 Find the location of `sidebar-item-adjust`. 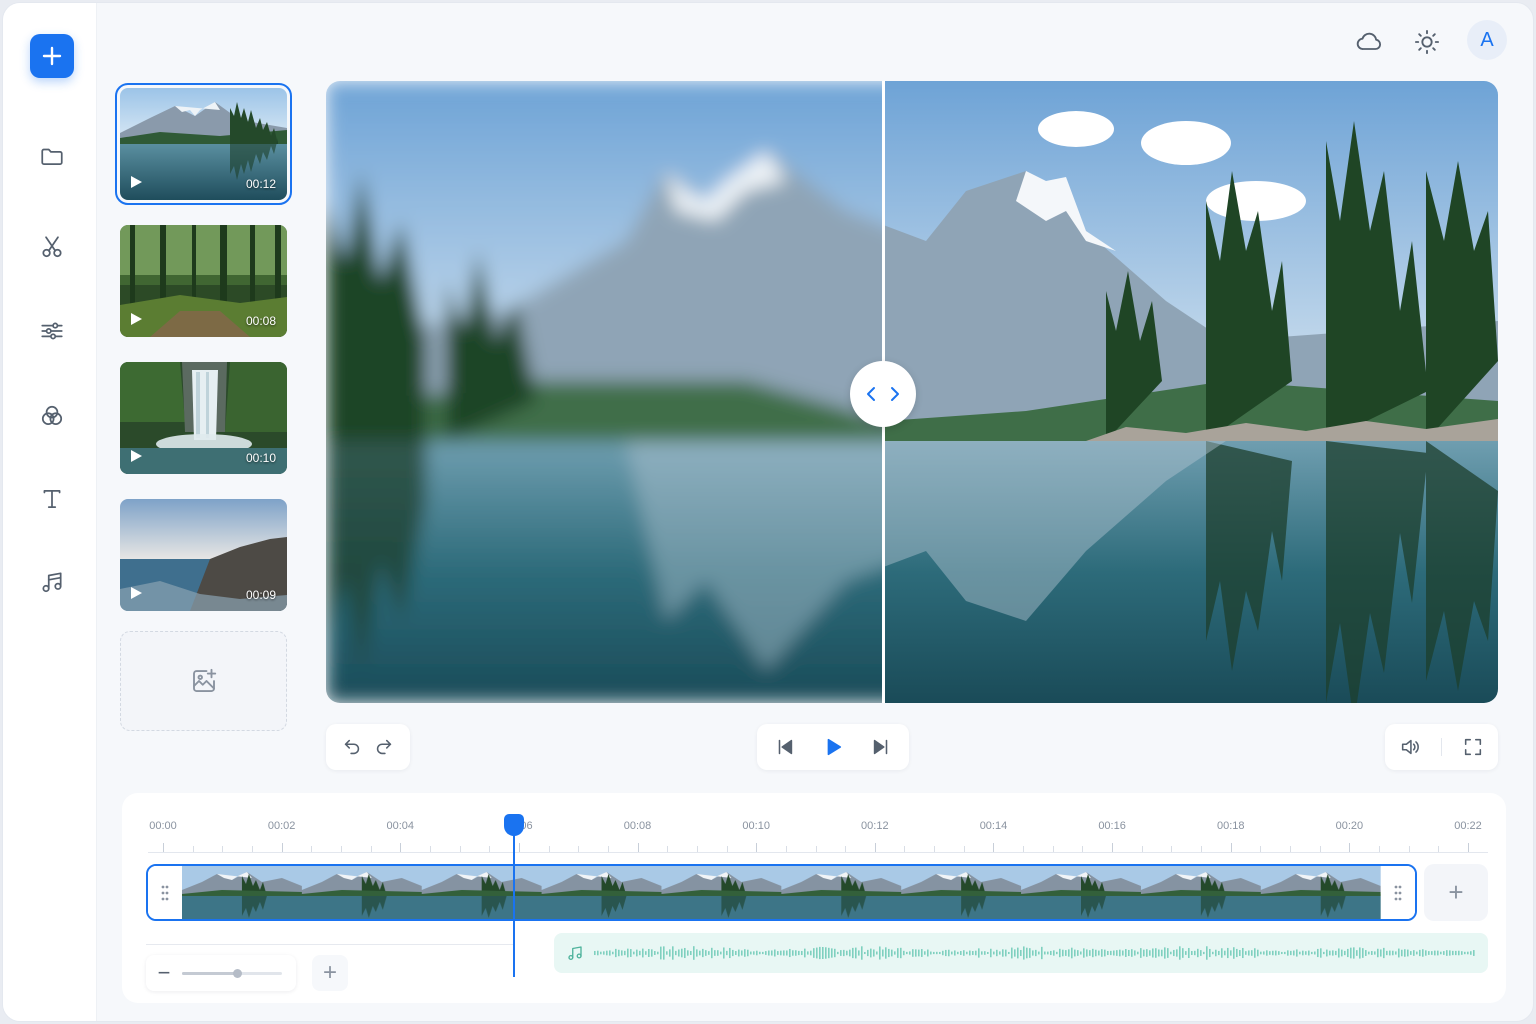

sidebar-item-adjust is located at coordinates (52, 331).